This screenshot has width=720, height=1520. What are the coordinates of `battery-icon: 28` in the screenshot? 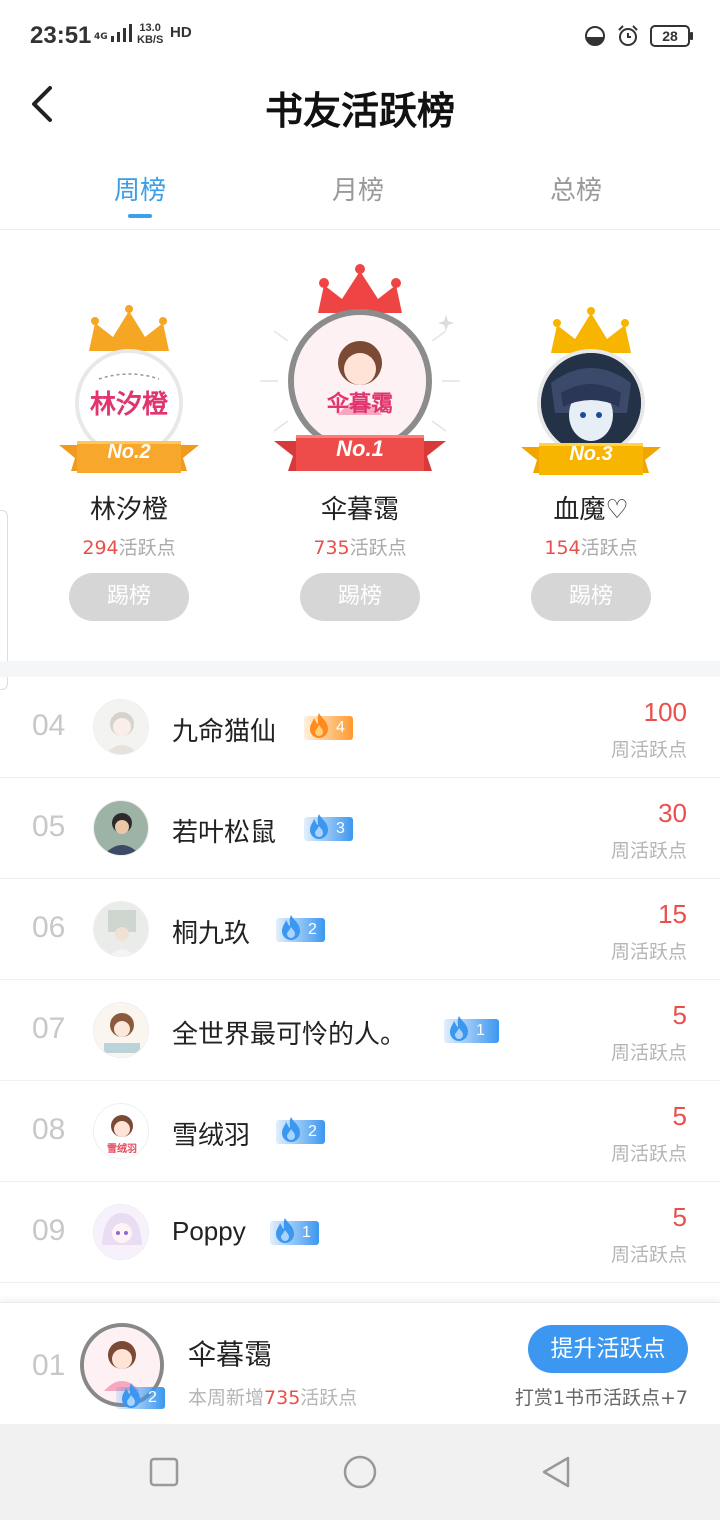 It's located at (671, 36).